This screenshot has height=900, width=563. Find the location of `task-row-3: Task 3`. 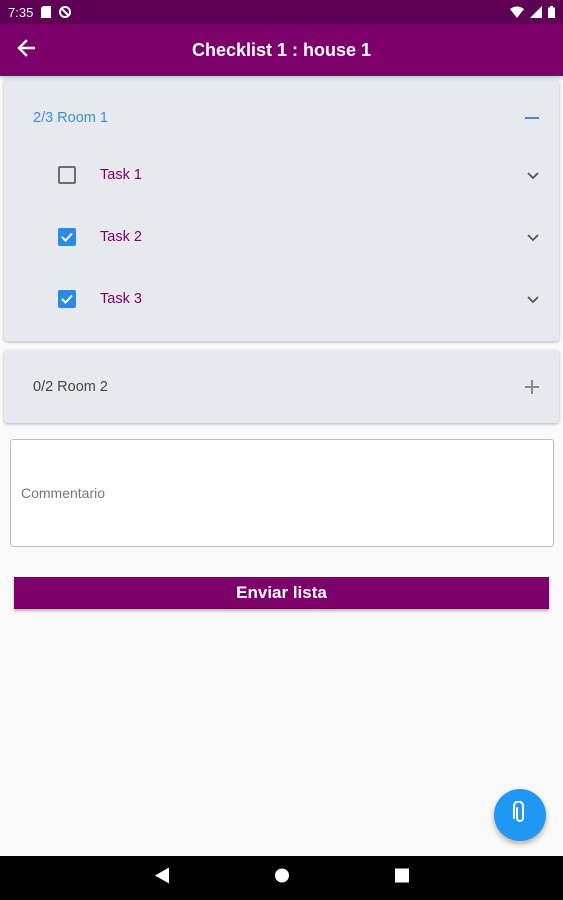

task-row-3: Task 3 is located at coordinates (281, 299).